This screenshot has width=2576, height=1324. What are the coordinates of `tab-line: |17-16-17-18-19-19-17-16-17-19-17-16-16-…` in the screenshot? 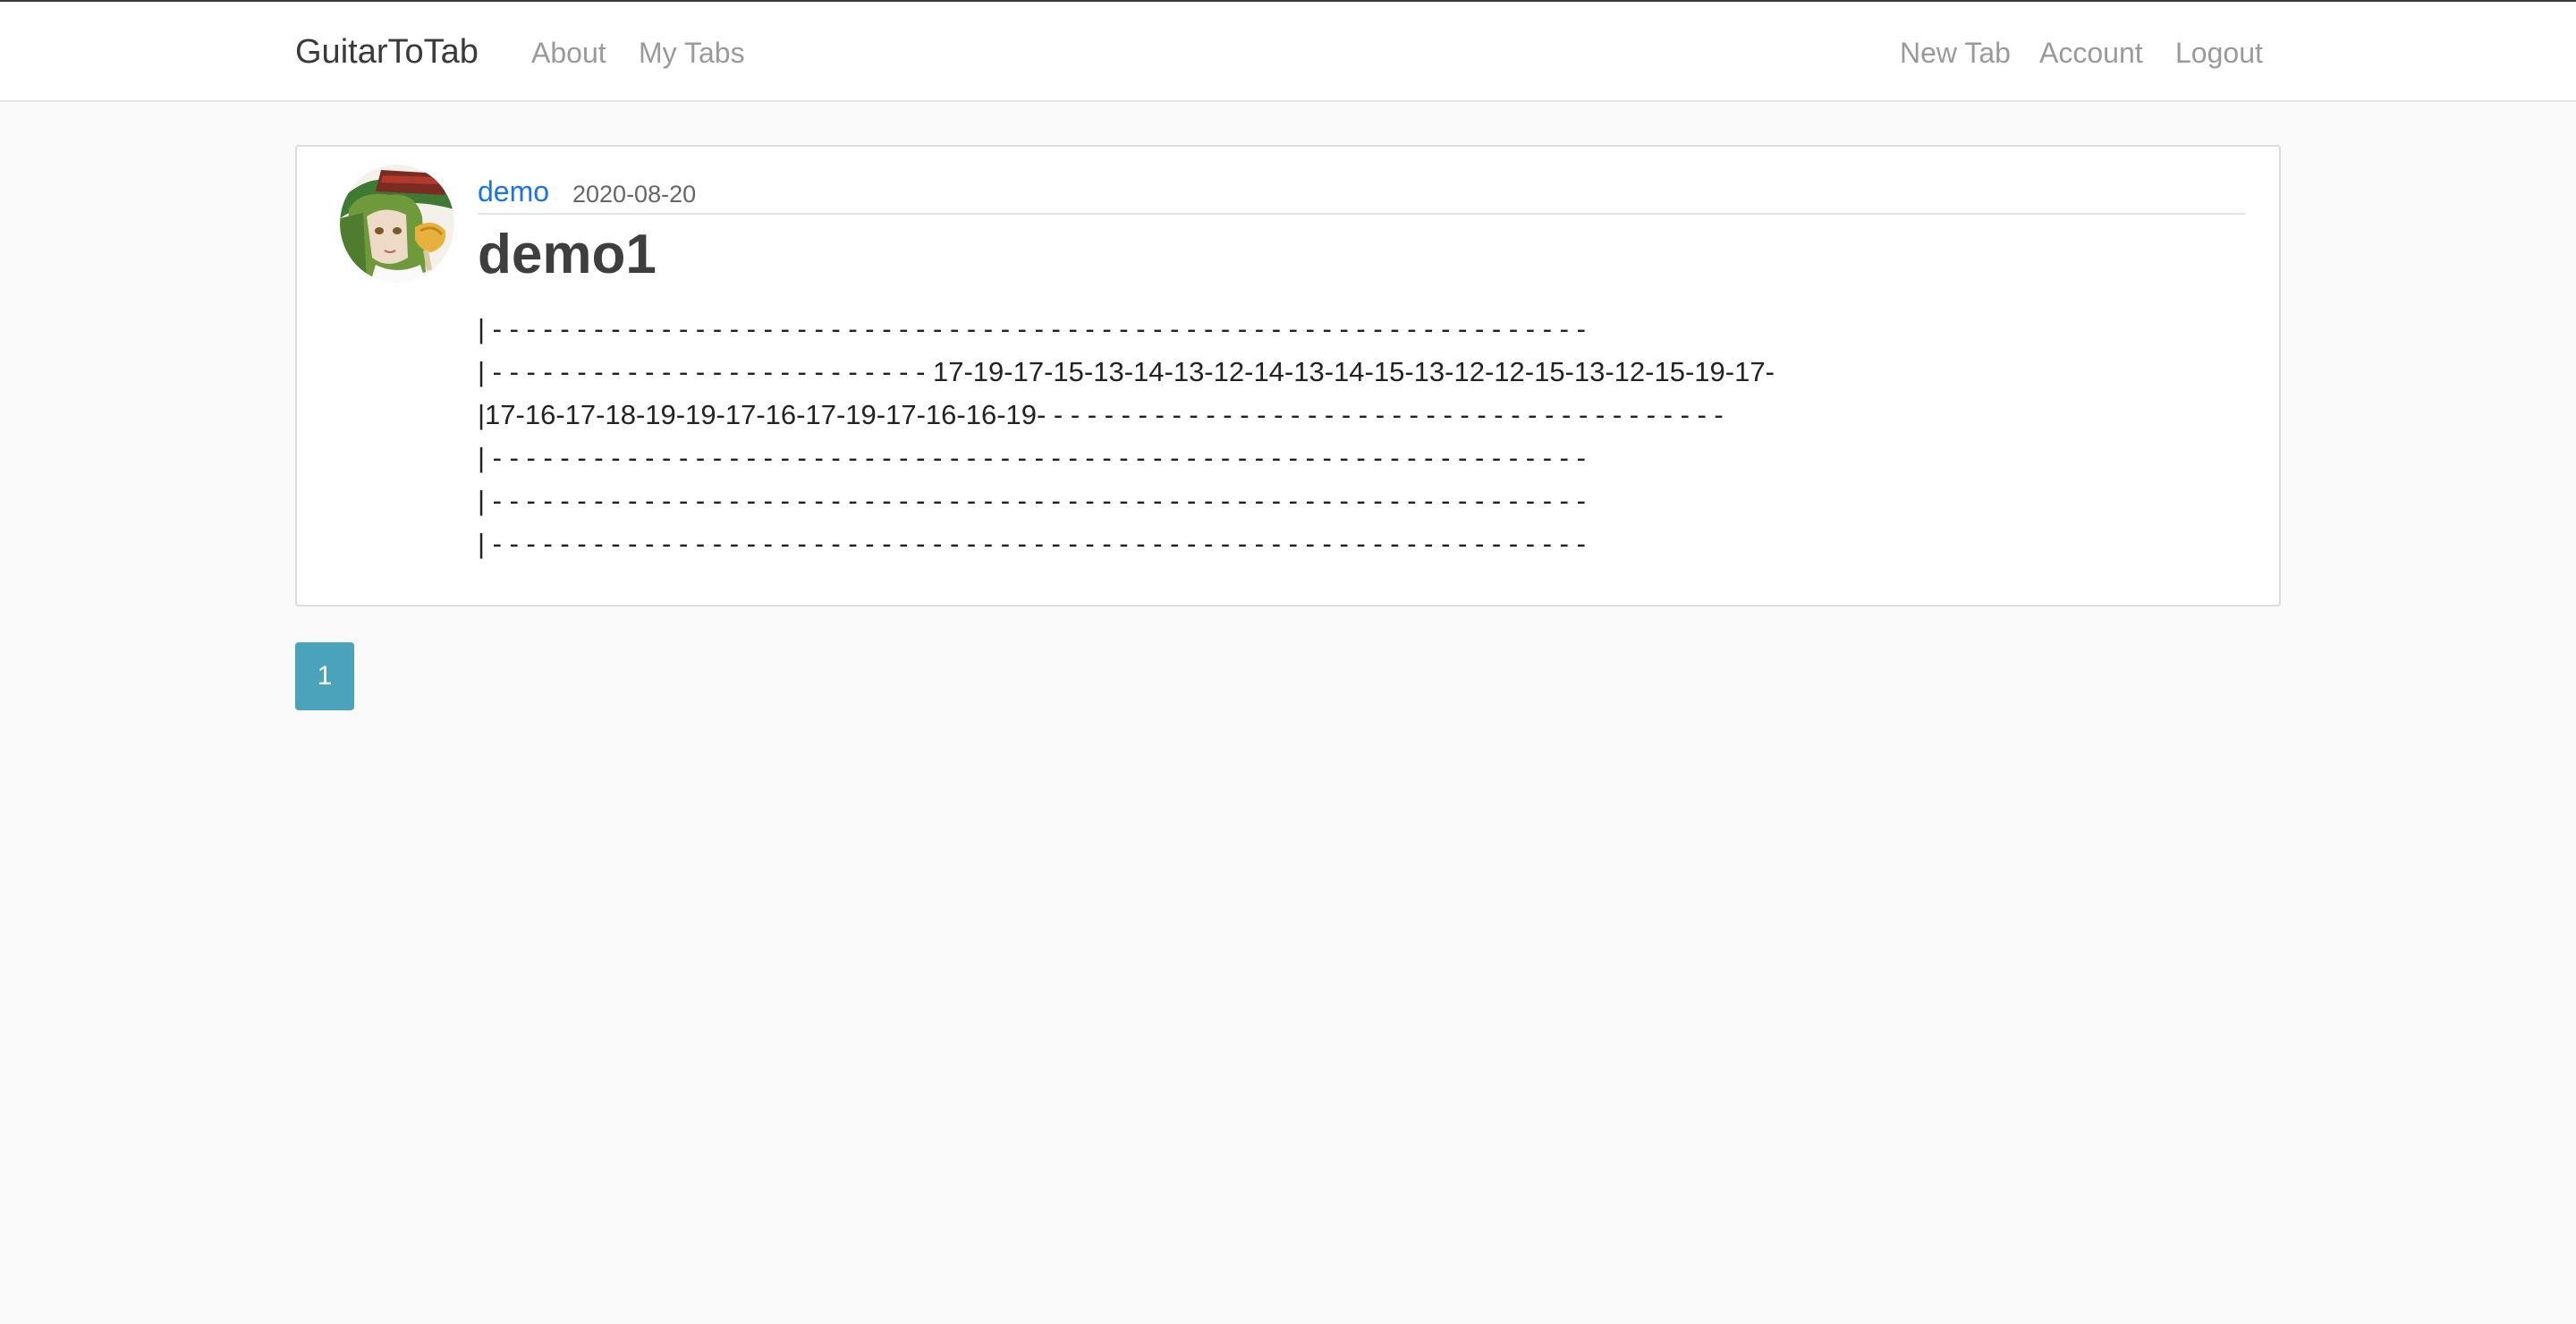 It's located at (1101, 414).